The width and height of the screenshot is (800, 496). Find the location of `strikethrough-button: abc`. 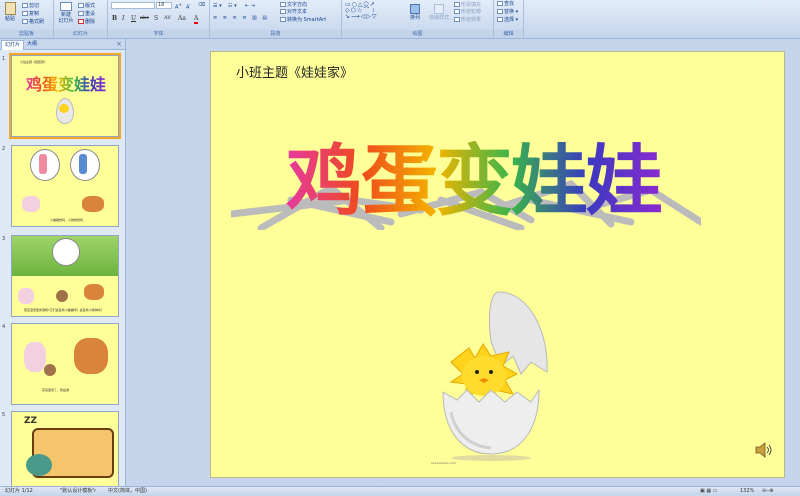

strikethrough-button: abc is located at coordinates (144, 18).